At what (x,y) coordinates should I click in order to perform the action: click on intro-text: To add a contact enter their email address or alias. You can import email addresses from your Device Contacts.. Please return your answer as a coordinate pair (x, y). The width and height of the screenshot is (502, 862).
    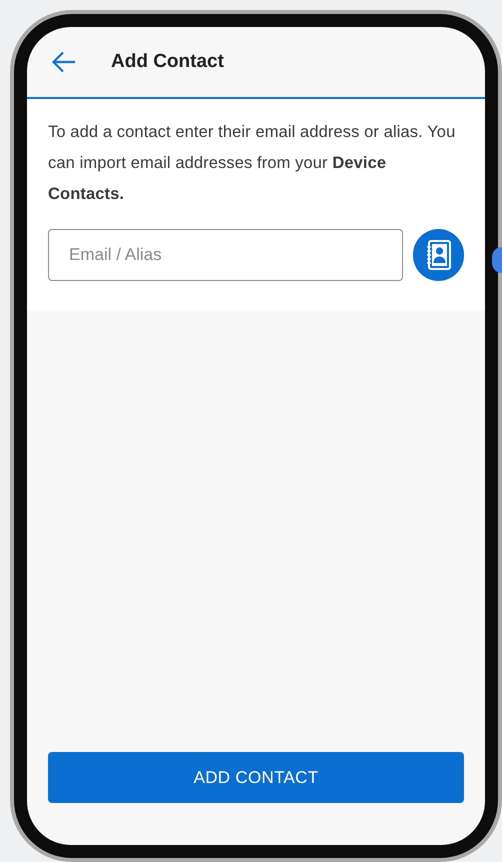
    Looking at the image, I should click on (252, 163).